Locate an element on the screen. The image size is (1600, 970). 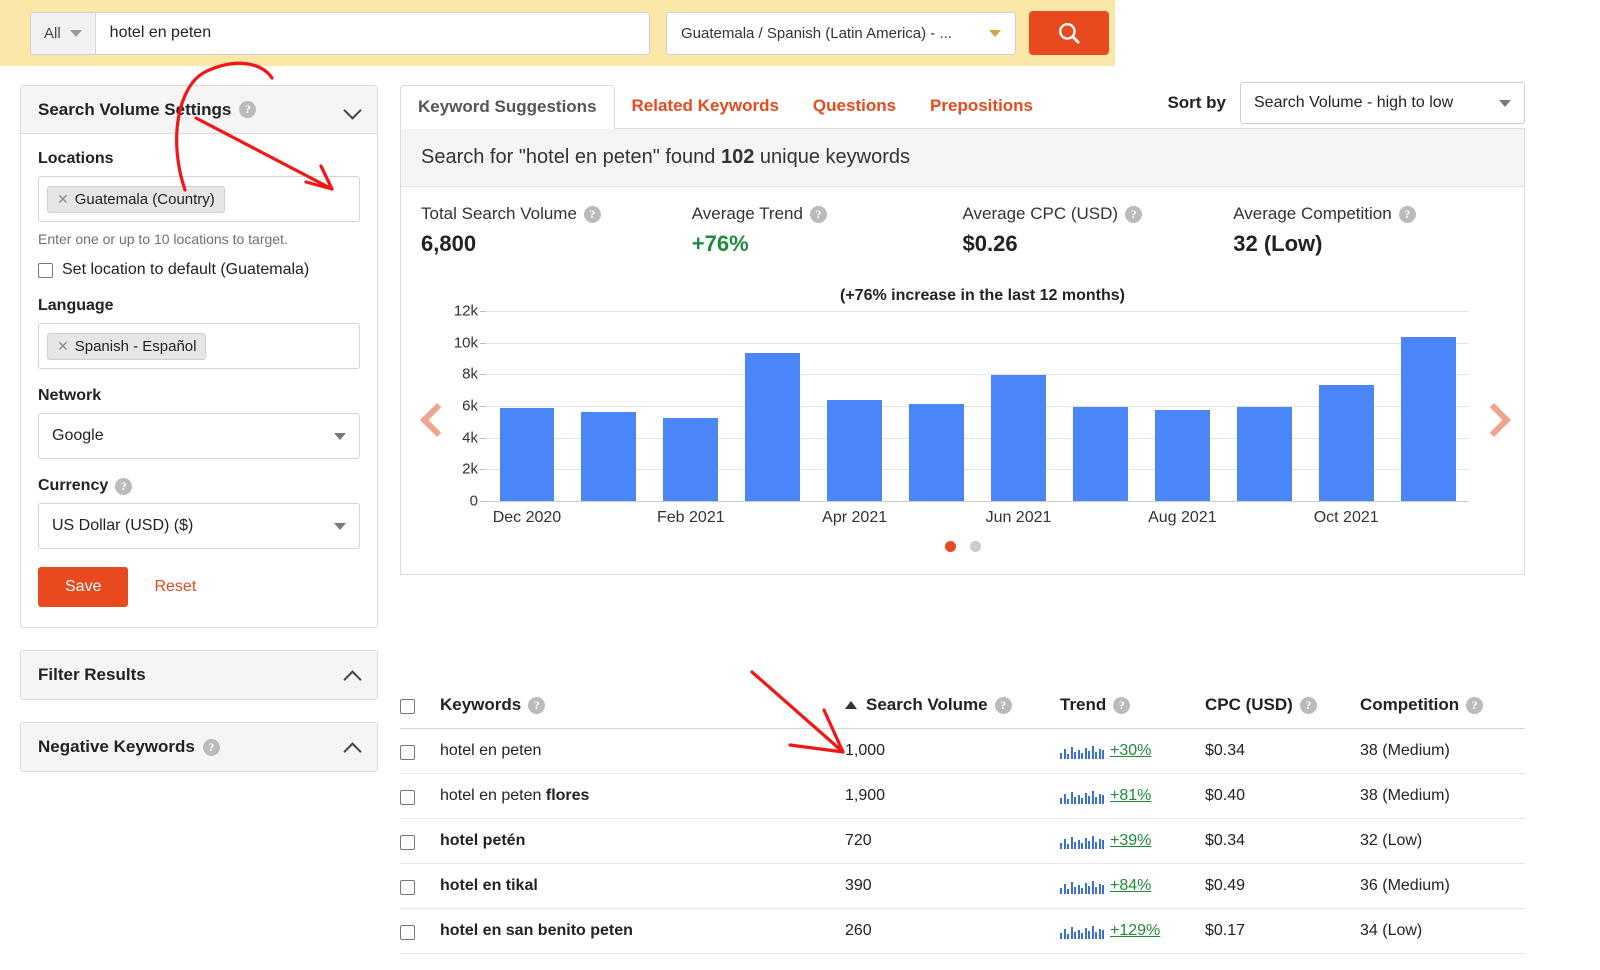
chevron-down-icon is located at coordinates (352, 109).